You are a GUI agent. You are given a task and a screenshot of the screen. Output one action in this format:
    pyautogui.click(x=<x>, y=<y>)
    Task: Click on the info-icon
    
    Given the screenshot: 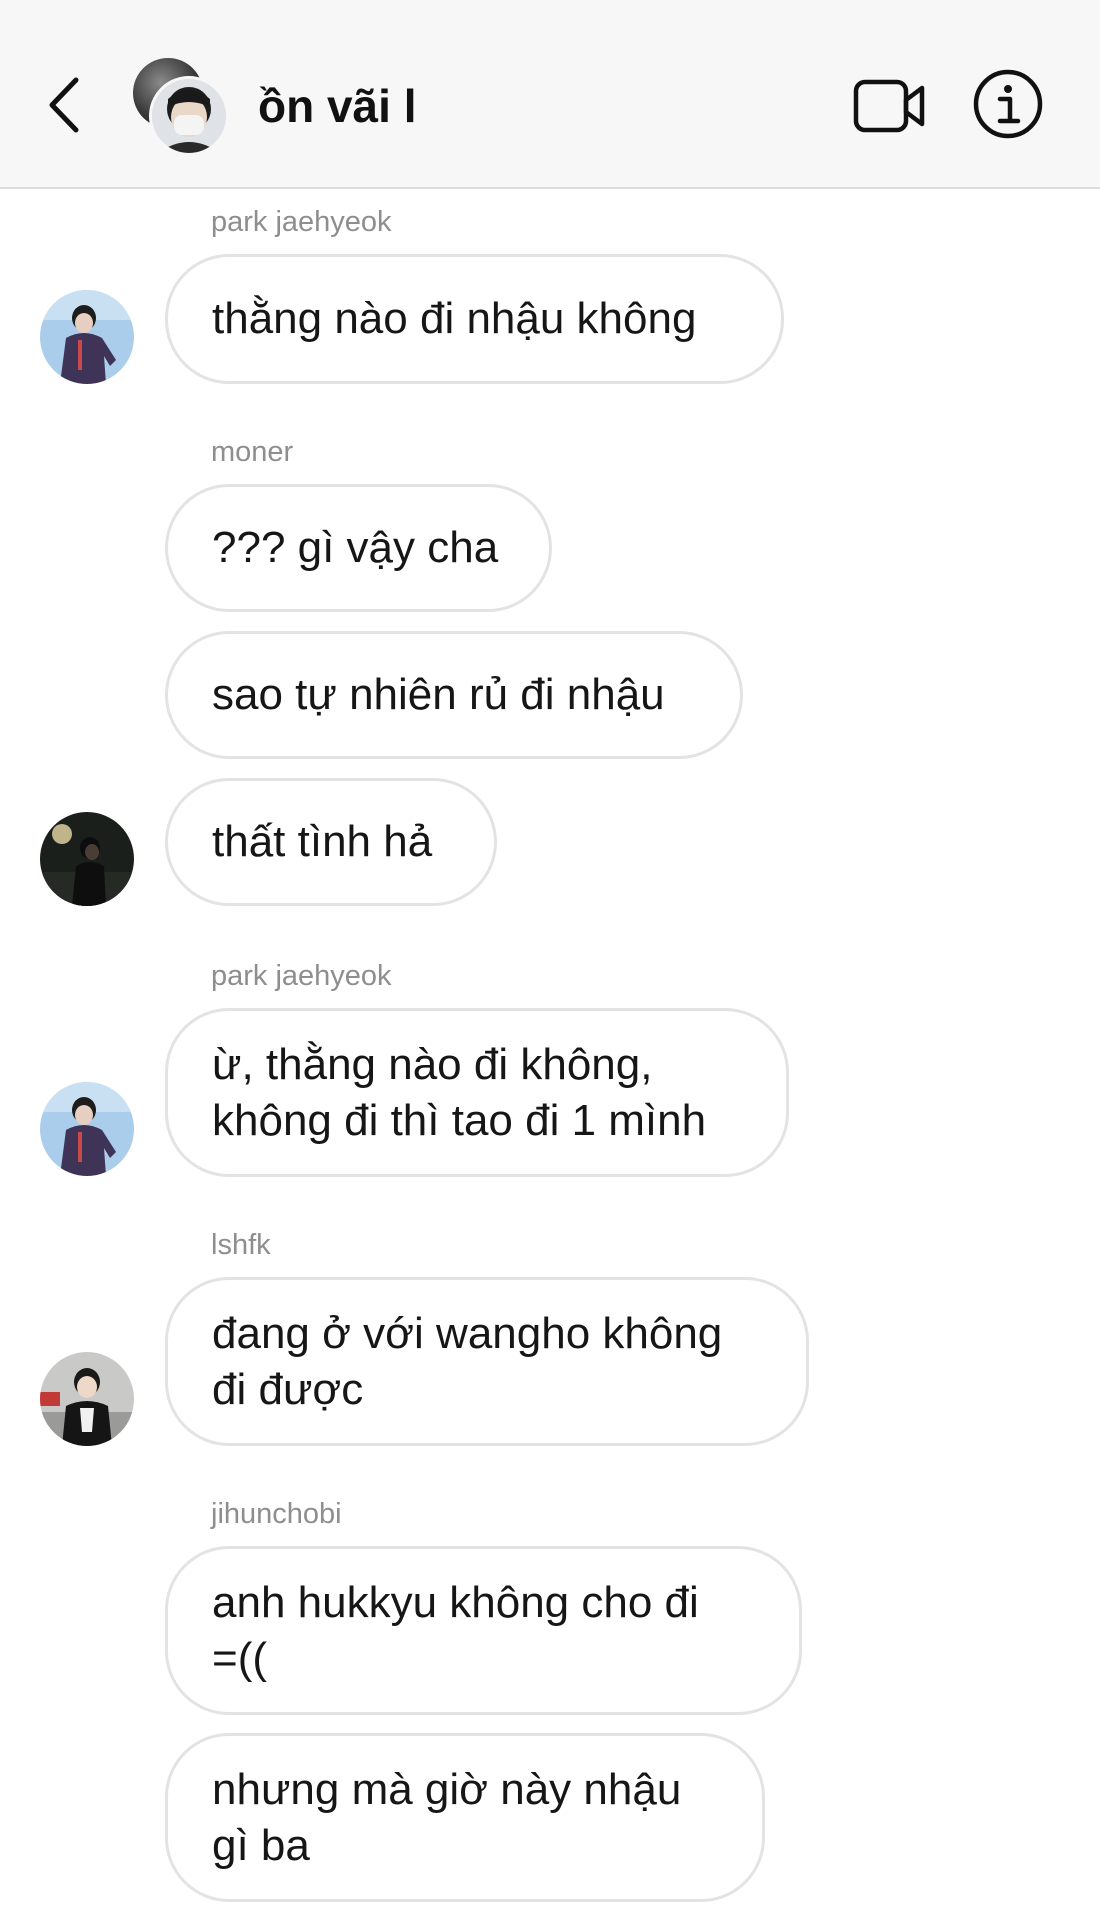 What is the action you would take?
    pyautogui.click(x=1008, y=104)
    